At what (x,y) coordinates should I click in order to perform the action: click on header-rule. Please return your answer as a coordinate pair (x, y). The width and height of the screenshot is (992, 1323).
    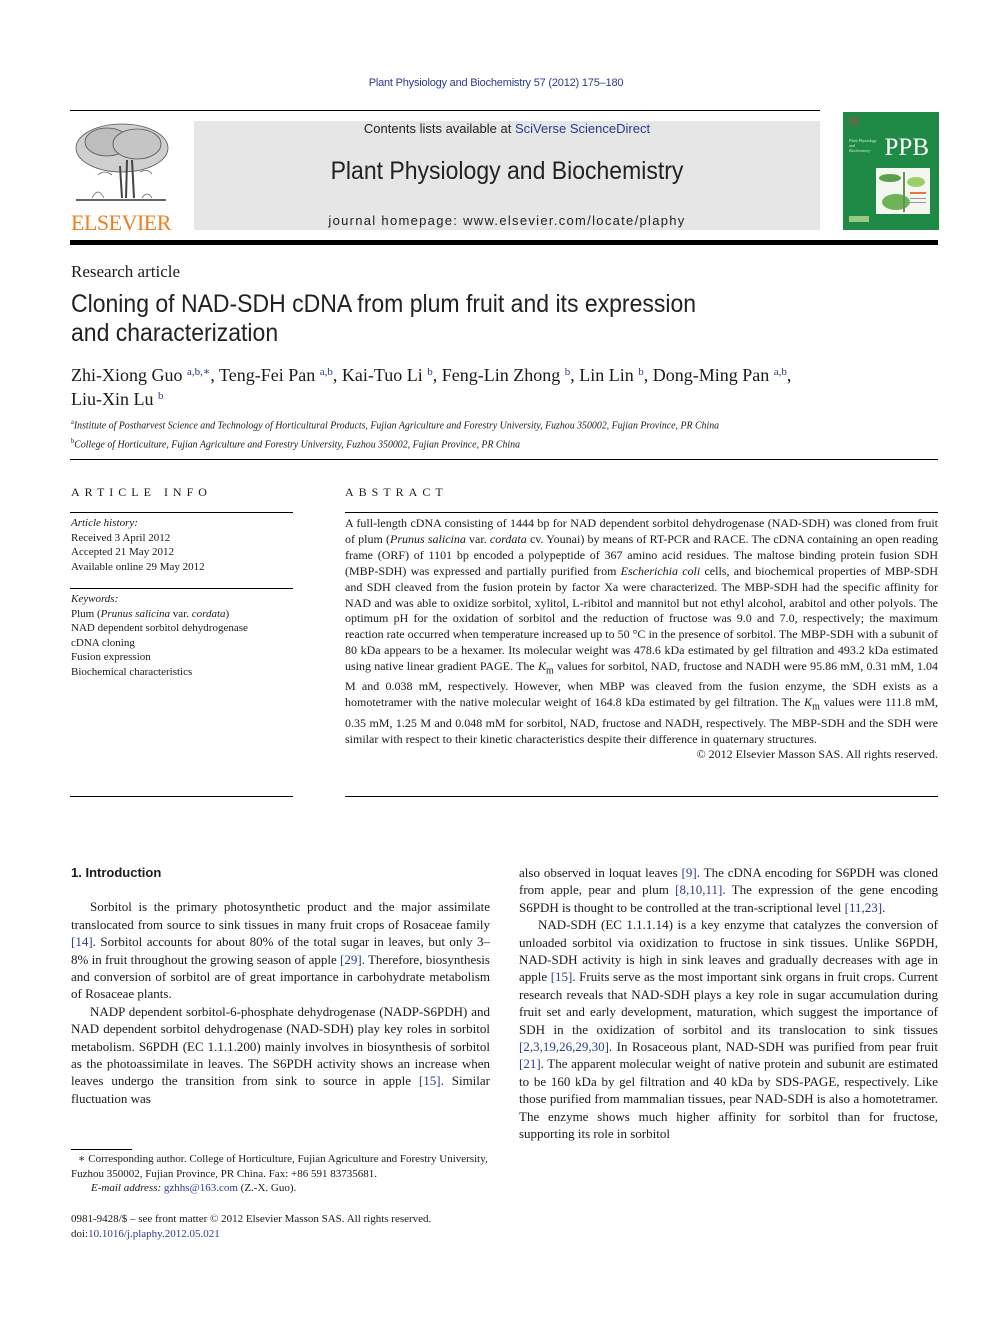
    Looking at the image, I should click on (445, 110).